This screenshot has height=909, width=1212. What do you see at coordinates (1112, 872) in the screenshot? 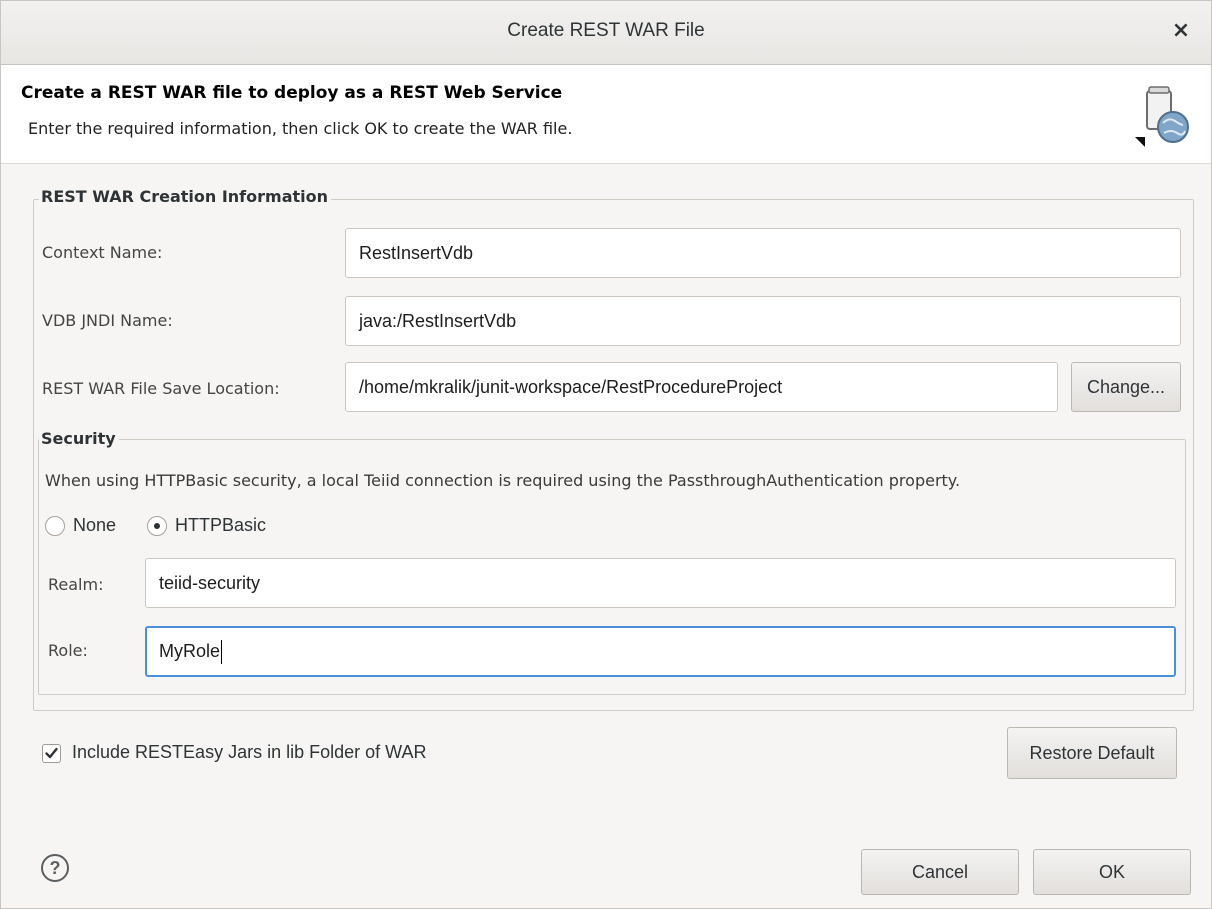
I see `ok-button: OK` at bounding box center [1112, 872].